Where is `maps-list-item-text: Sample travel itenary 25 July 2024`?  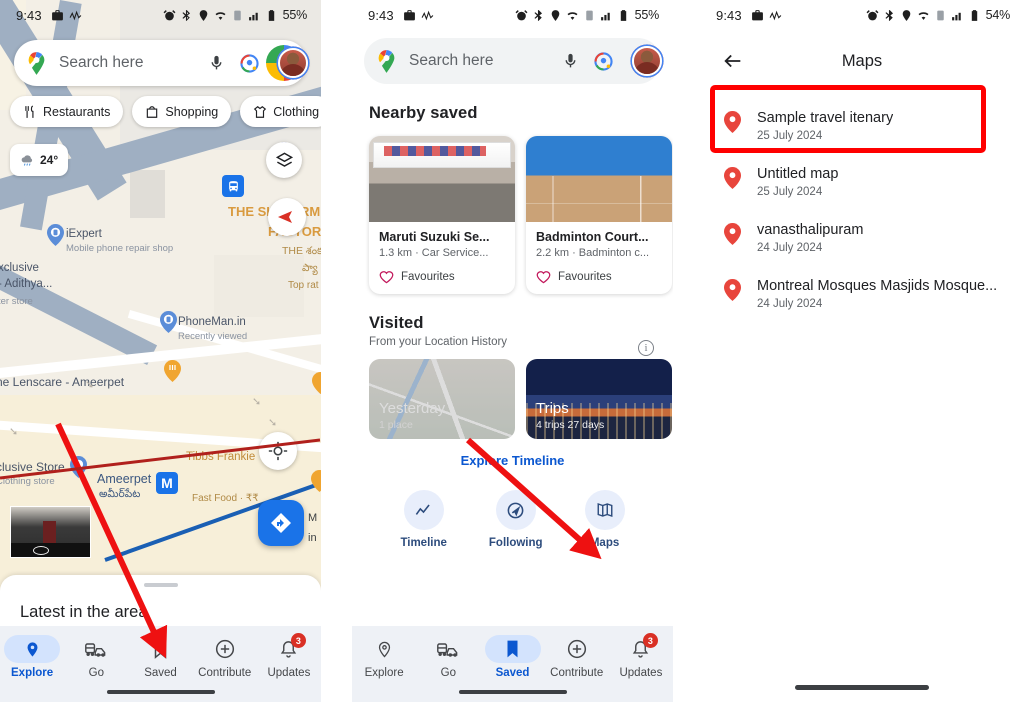 maps-list-item-text: Sample travel itenary 25 July 2024 is located at coordinates (825, 126).